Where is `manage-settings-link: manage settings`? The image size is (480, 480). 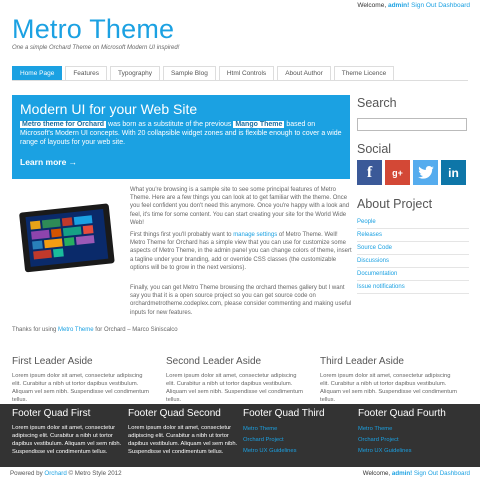 manage-settings-link: manage settings is located at coordinates (255, 235).